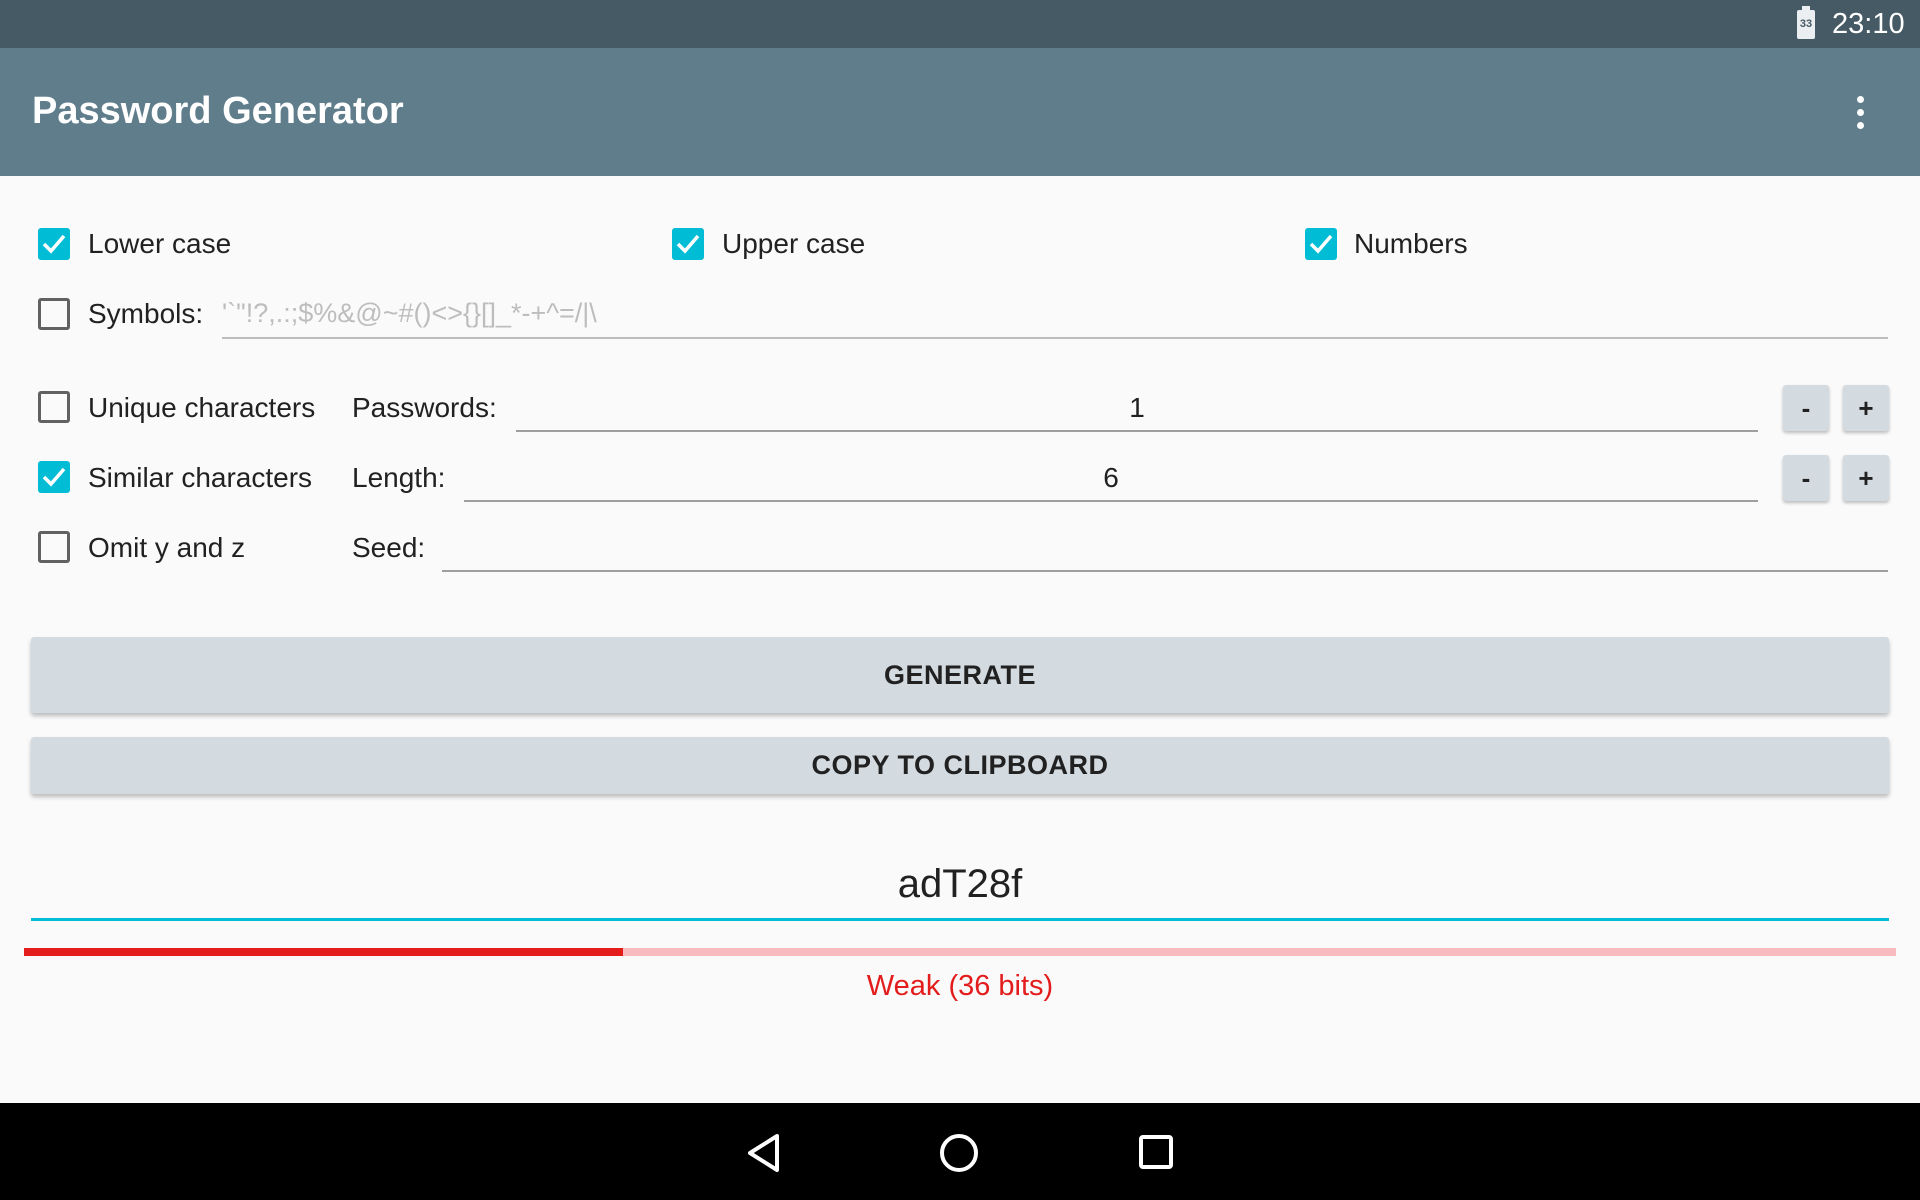  I want to click on length-minus-button: -, so click(1806, 478).